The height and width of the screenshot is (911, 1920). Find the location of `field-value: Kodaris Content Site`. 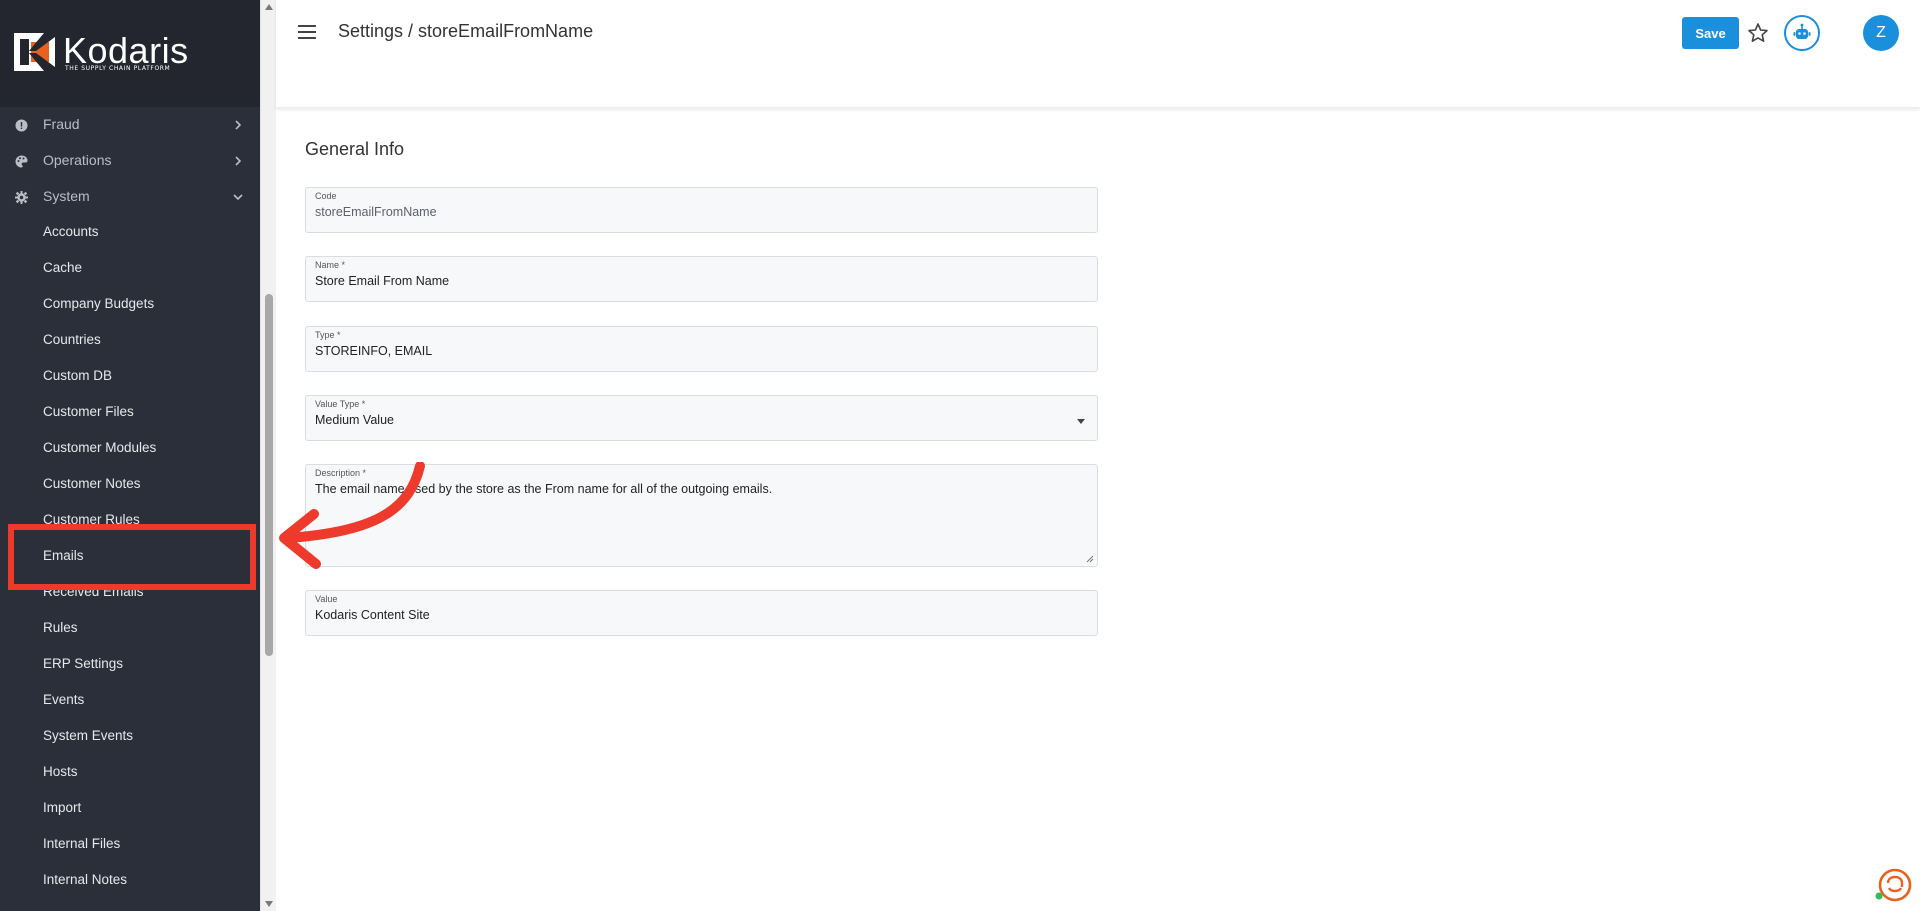

field-value: Kodaris Content Site is located at coordinates (372, 615).